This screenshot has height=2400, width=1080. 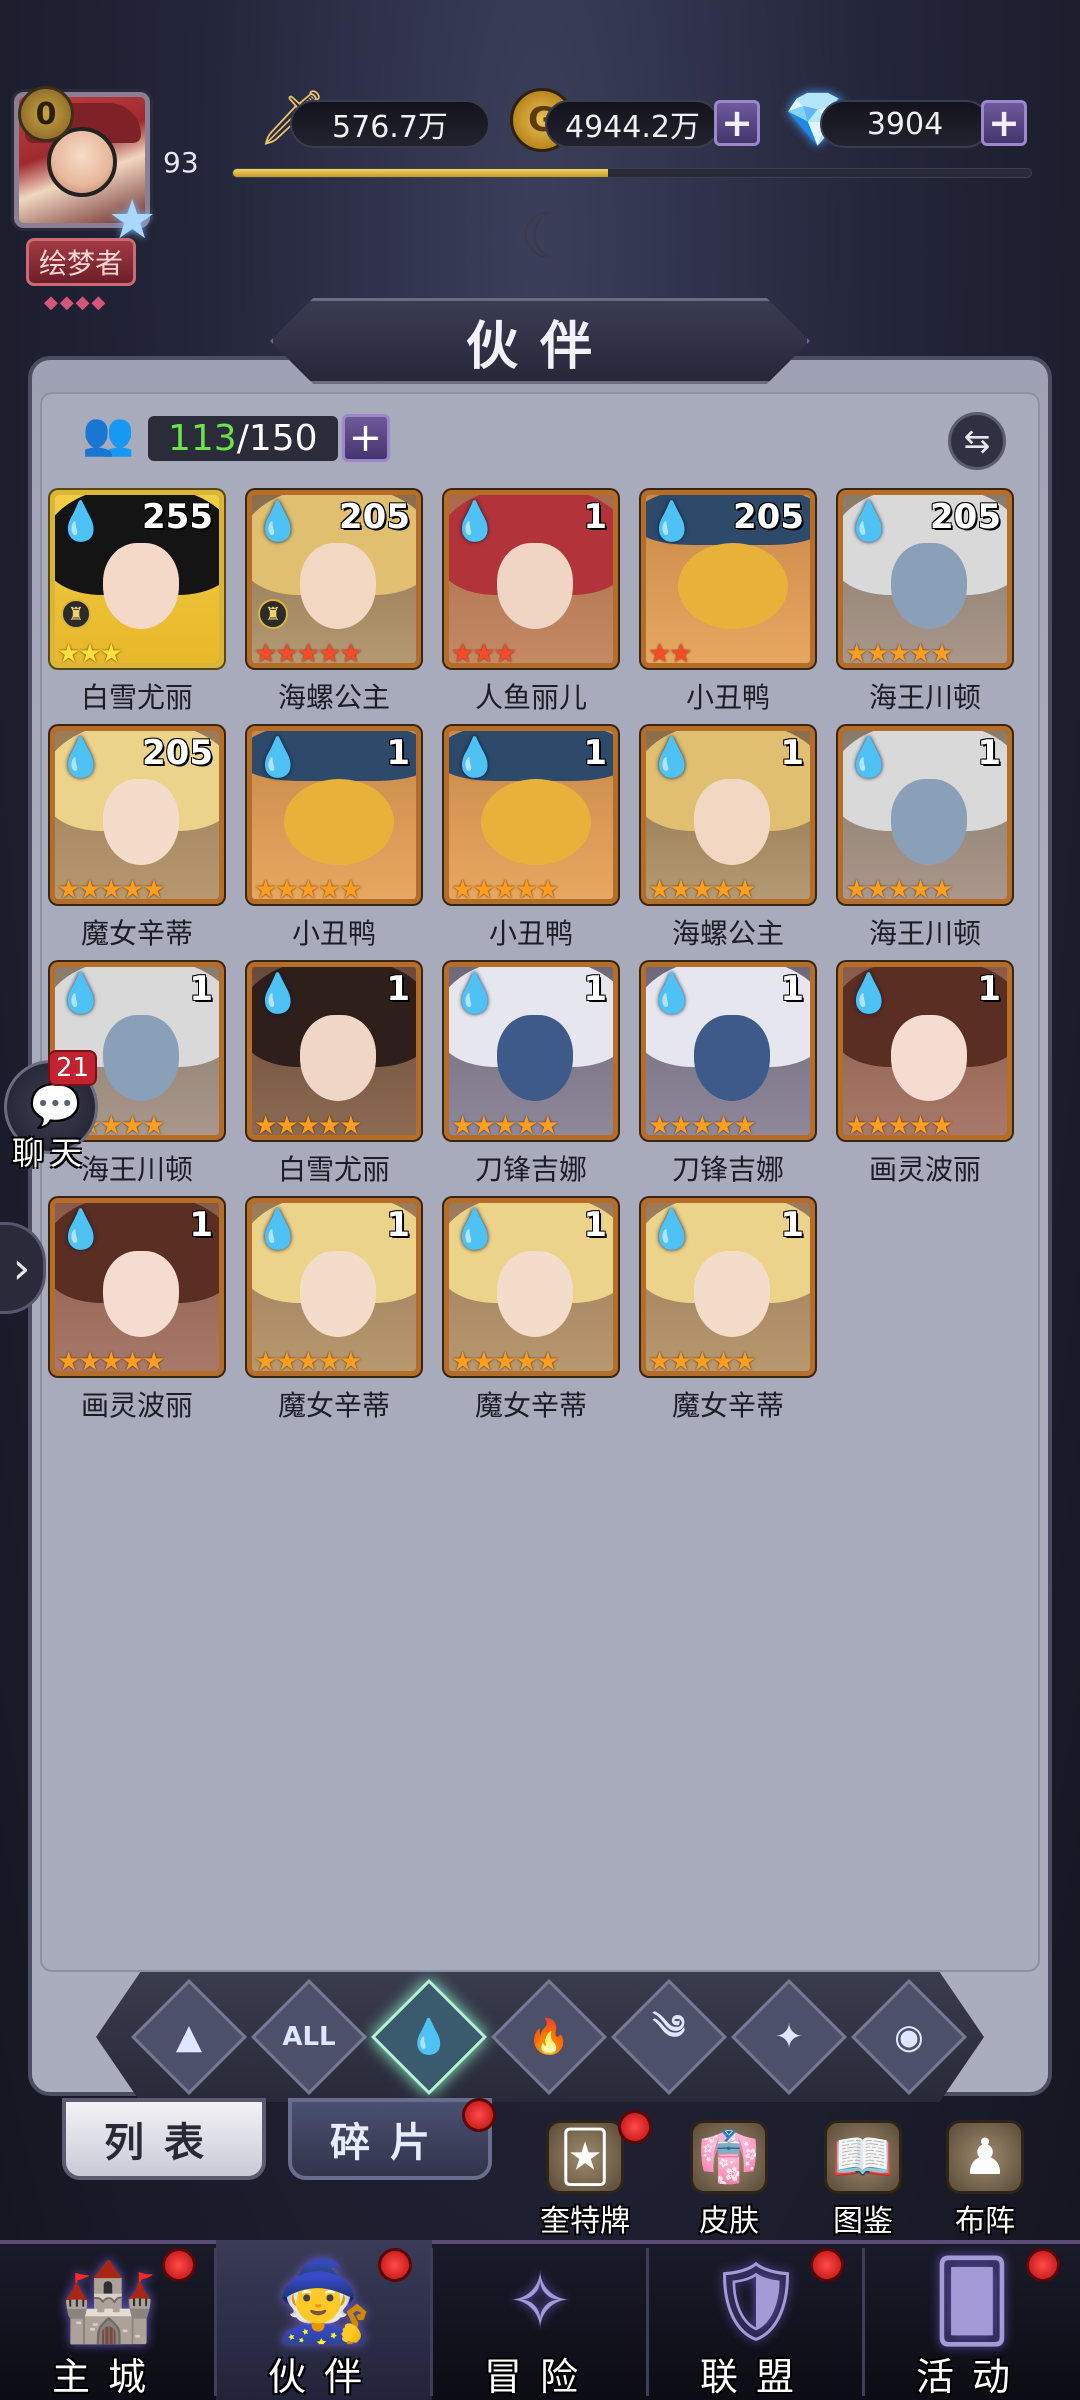 I want to click on tab-fragments: 碎片, so click(x=390, y=2139).